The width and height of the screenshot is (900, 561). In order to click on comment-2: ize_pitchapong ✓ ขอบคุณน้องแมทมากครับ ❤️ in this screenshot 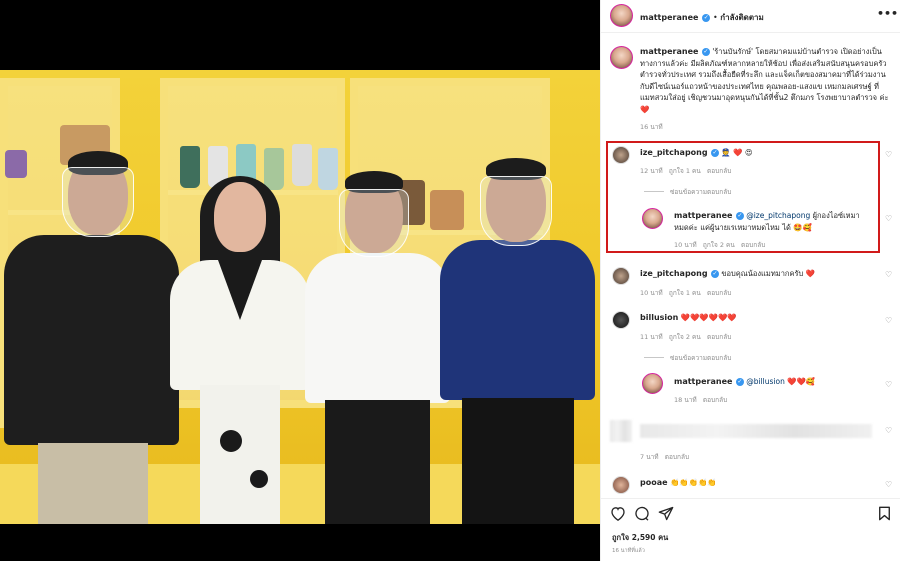, I will do `click(727, 274)`.